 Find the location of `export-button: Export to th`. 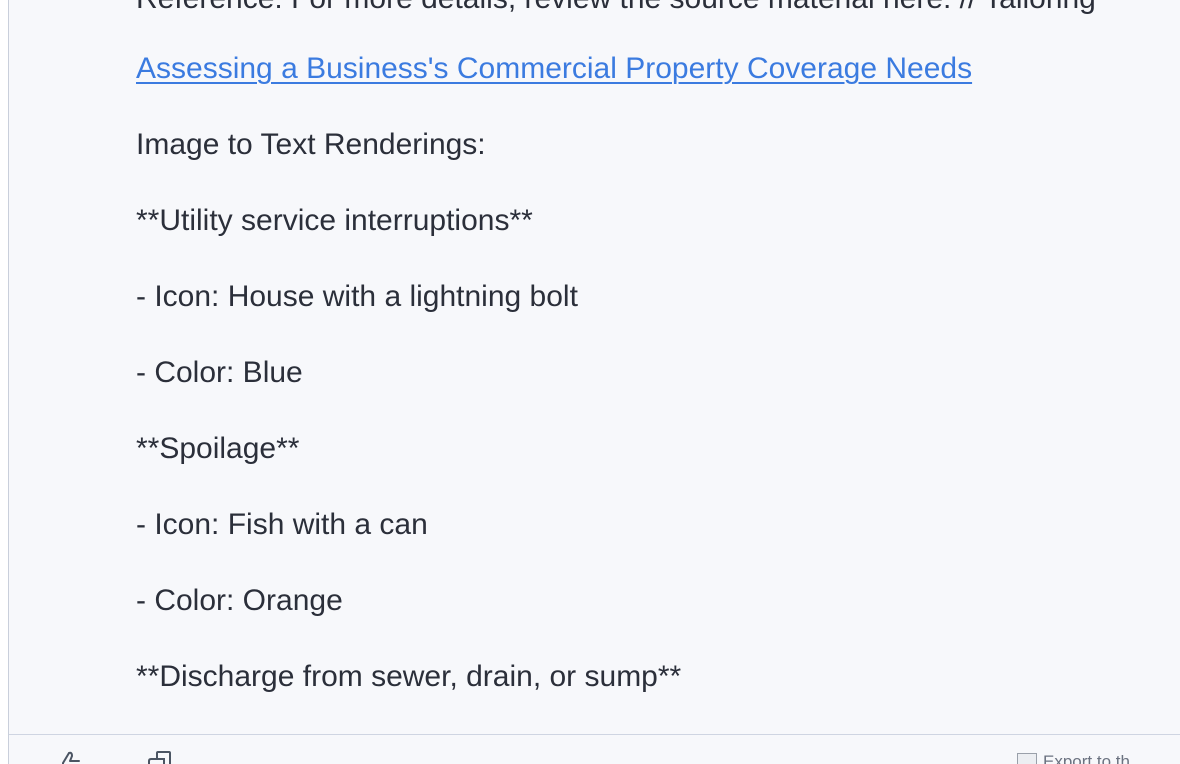

export-button: Export to th is located at coordinates (1073, 758).